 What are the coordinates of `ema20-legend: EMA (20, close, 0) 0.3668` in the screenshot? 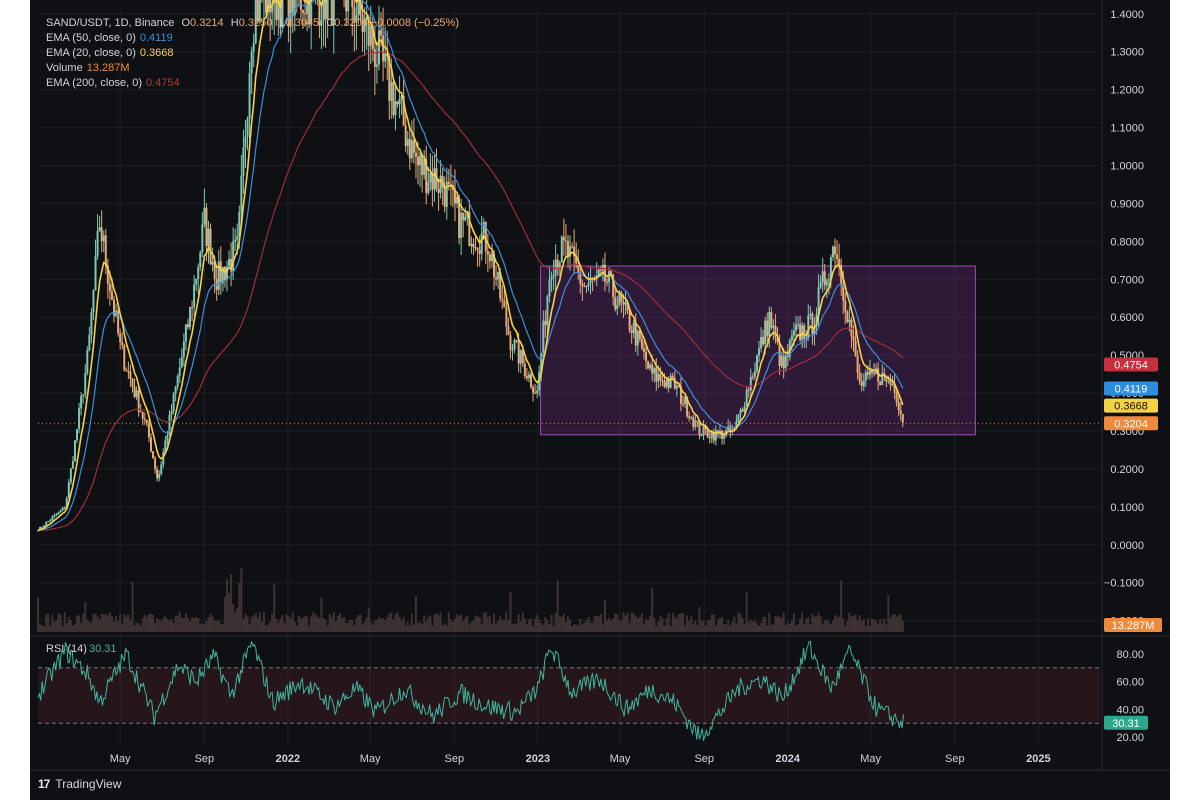 It's located at (252, 53).